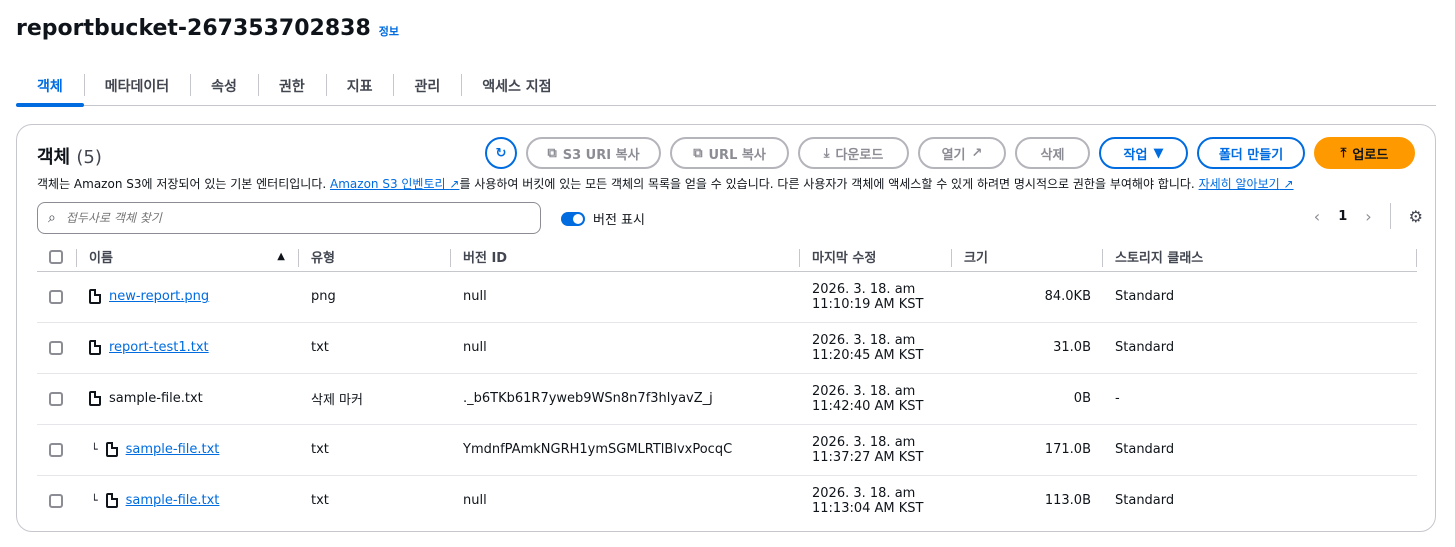 The height and width of the screenshot is (547, 1455). I want to click on inventory-link-label: Amazon S3 인벤토리, so click(388, 184).